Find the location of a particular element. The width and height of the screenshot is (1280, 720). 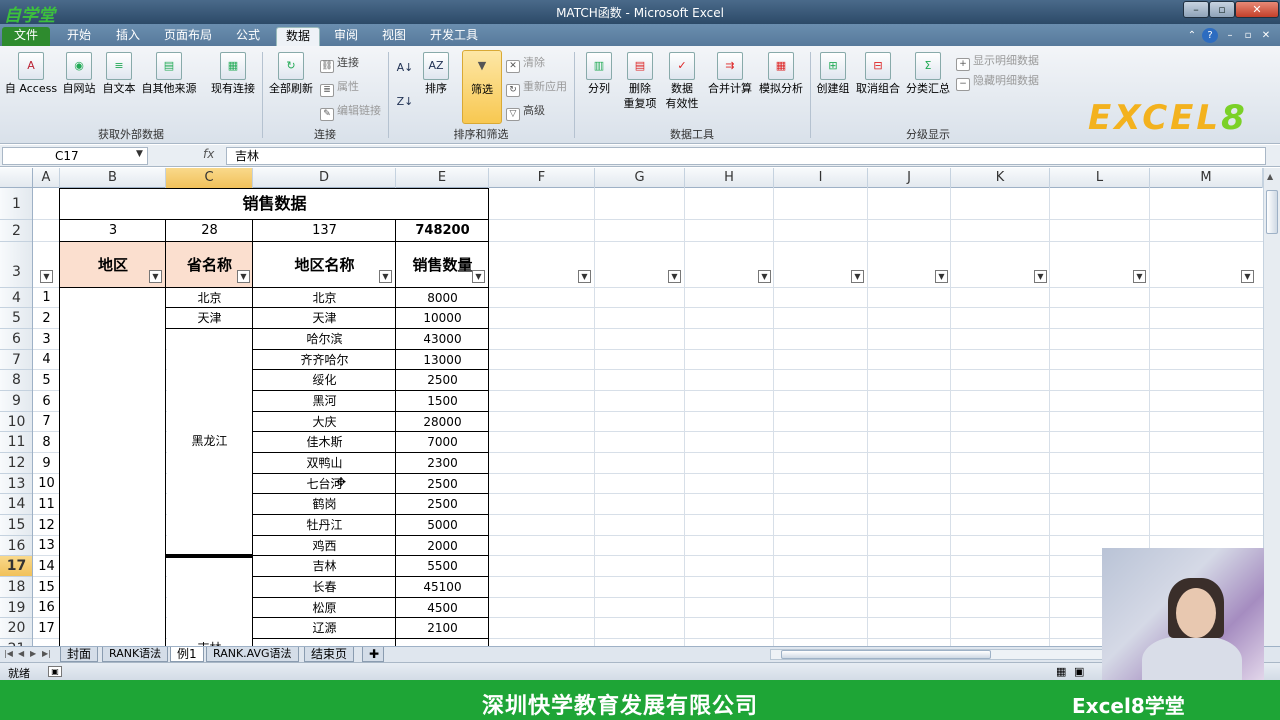

tab-formulas: 公式 is located at coordinates (248, 36).